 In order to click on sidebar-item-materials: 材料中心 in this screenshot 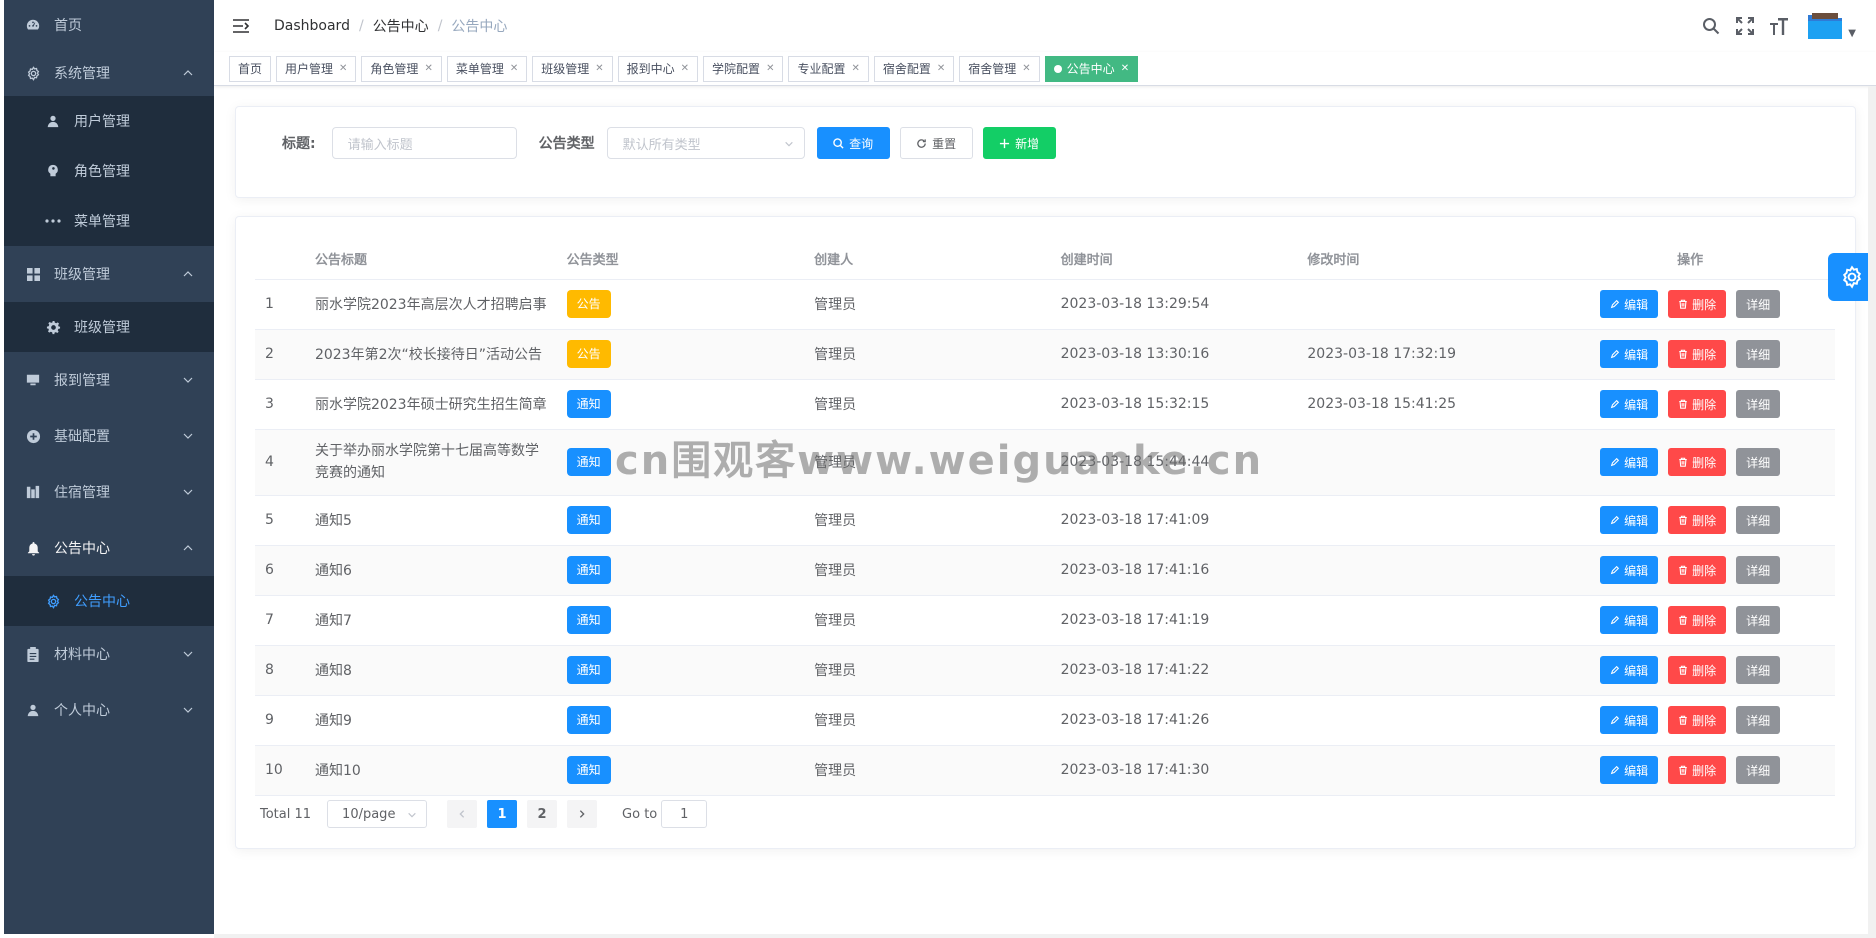, I will do `click(109, 654)`.